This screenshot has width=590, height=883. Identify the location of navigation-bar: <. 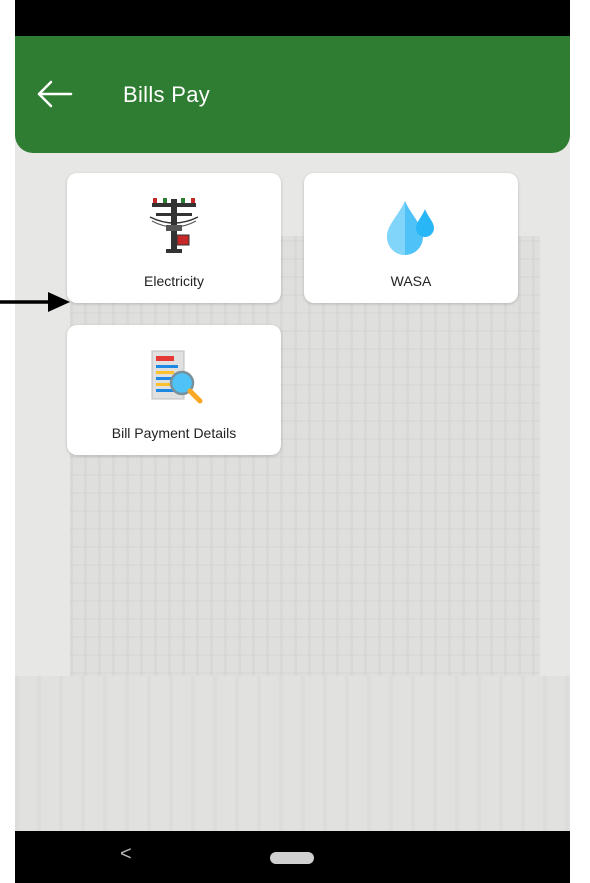
(292, 857).